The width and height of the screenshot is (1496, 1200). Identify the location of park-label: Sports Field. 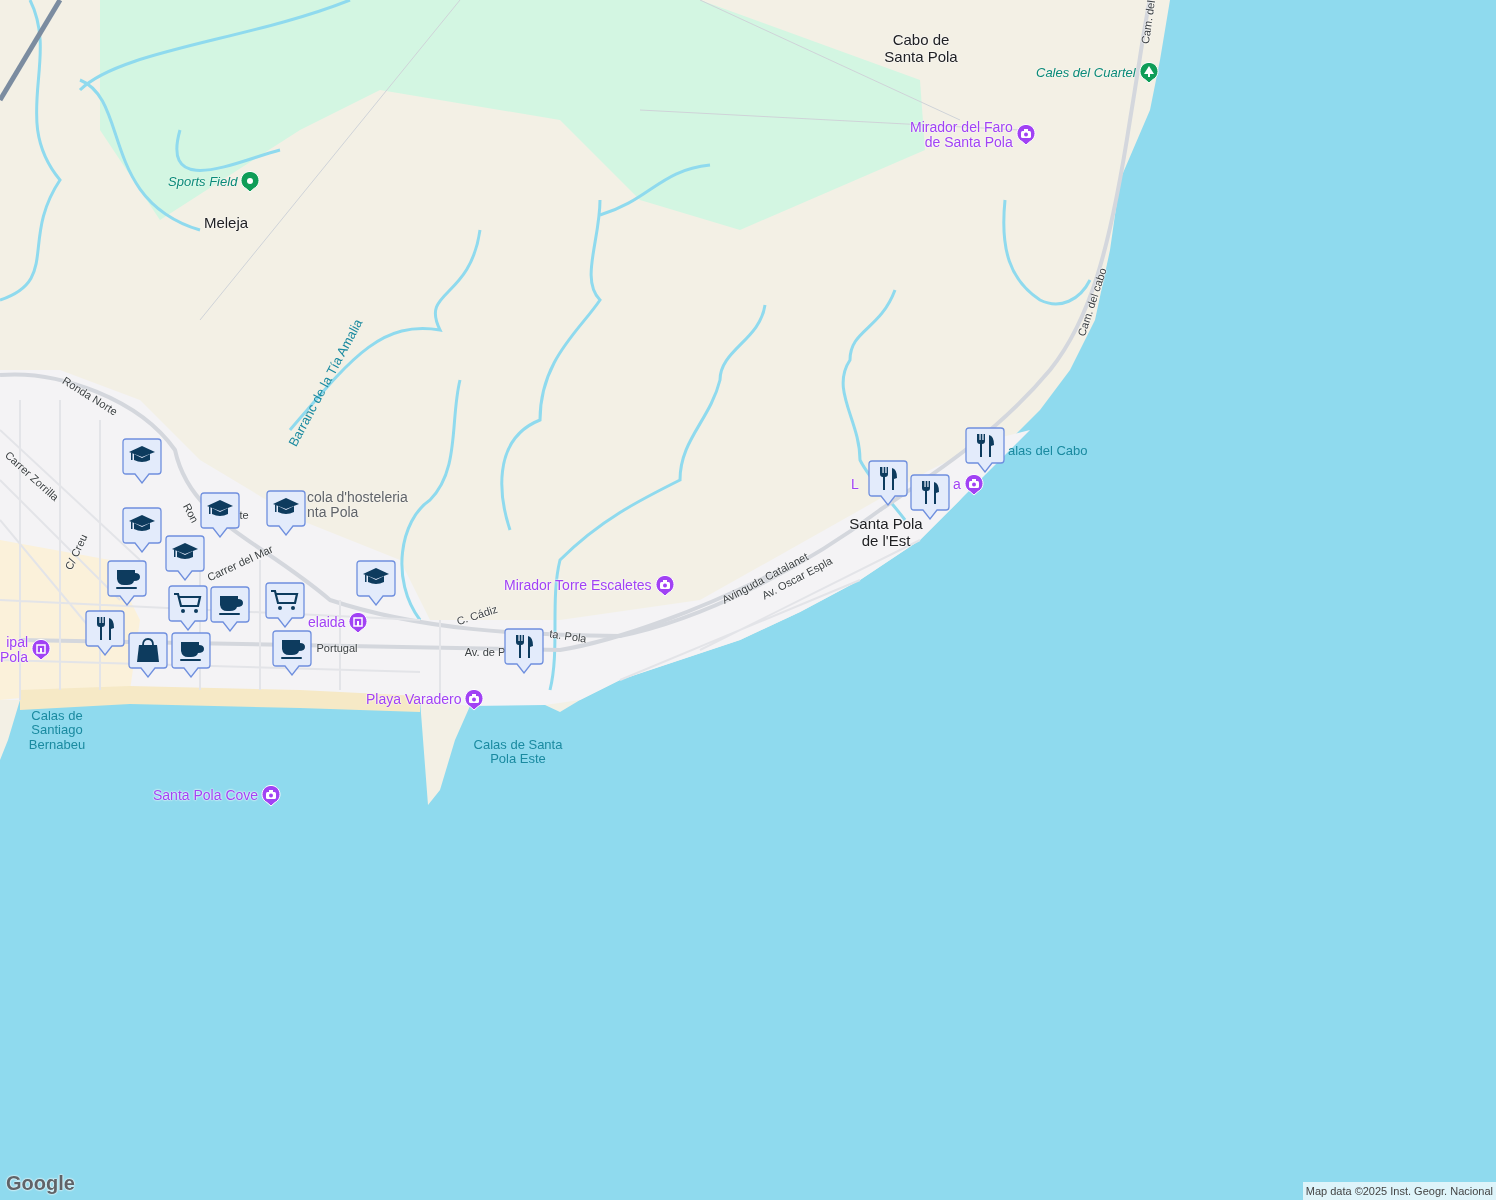
(203, 182).